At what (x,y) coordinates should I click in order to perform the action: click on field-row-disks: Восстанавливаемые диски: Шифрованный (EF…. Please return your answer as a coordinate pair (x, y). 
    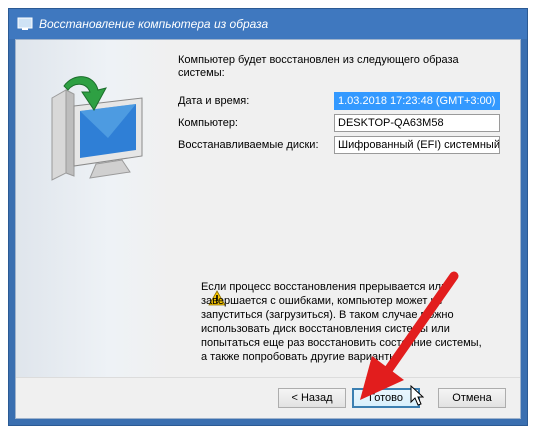
    Looking at the image, I should click on (345, 145).